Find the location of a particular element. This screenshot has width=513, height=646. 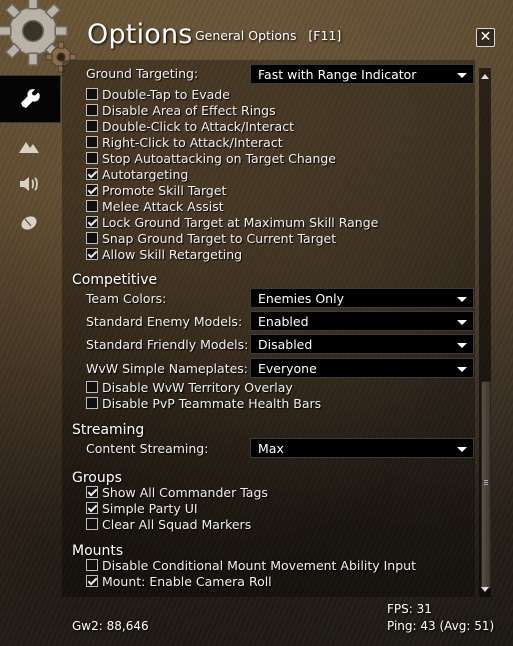

ground-targeting-value: Fast with Range Indicator is located at coordinates (337, 74).